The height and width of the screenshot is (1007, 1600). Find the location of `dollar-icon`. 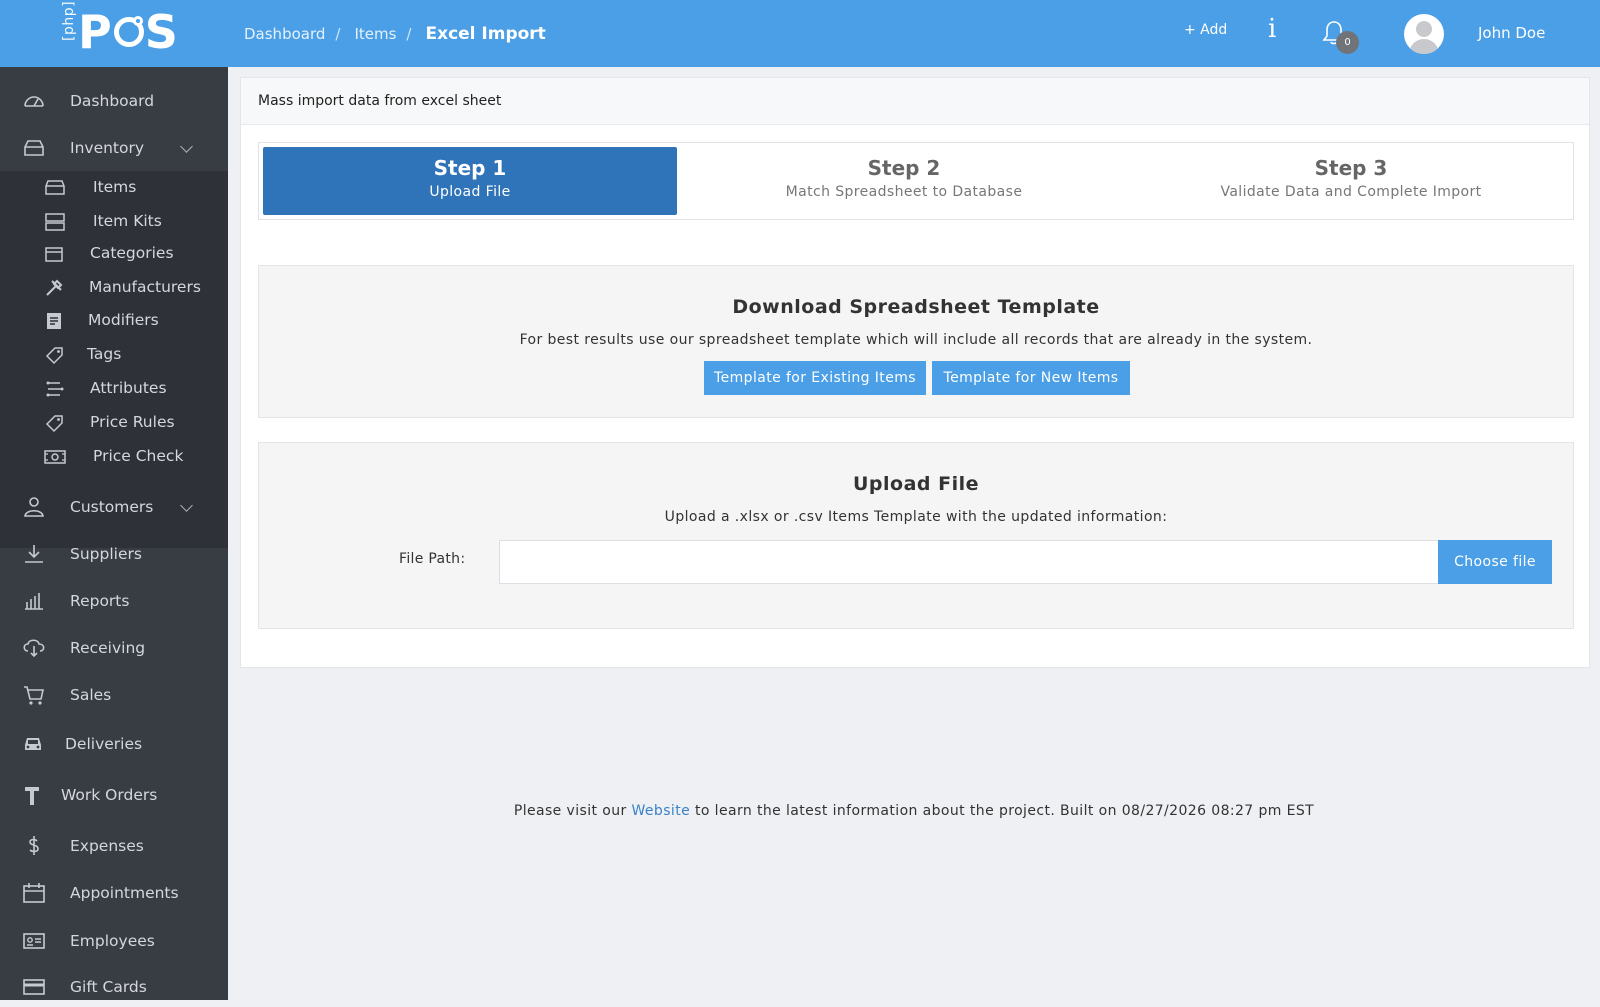

dollar-icon is located at coordinates (34, 845).